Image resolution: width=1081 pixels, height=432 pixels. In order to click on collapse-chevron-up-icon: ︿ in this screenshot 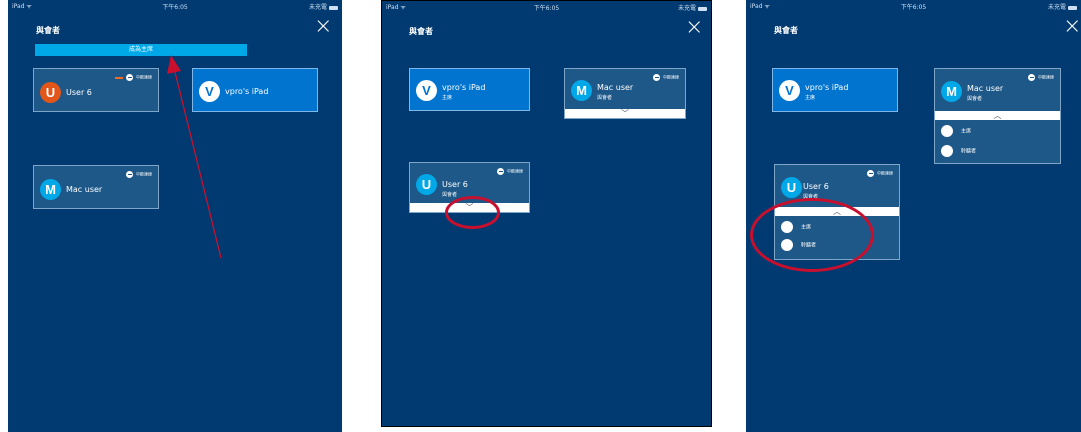, I will do `click(997, 115)`.